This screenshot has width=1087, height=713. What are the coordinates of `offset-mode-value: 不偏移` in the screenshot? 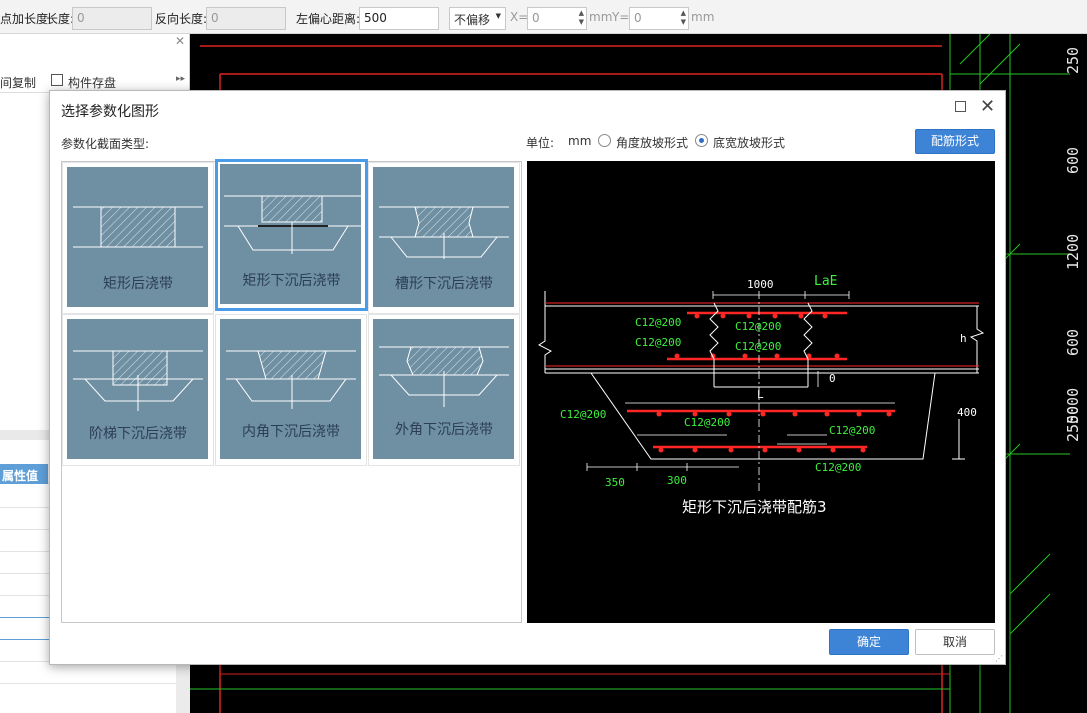 It's located at (472, 20).